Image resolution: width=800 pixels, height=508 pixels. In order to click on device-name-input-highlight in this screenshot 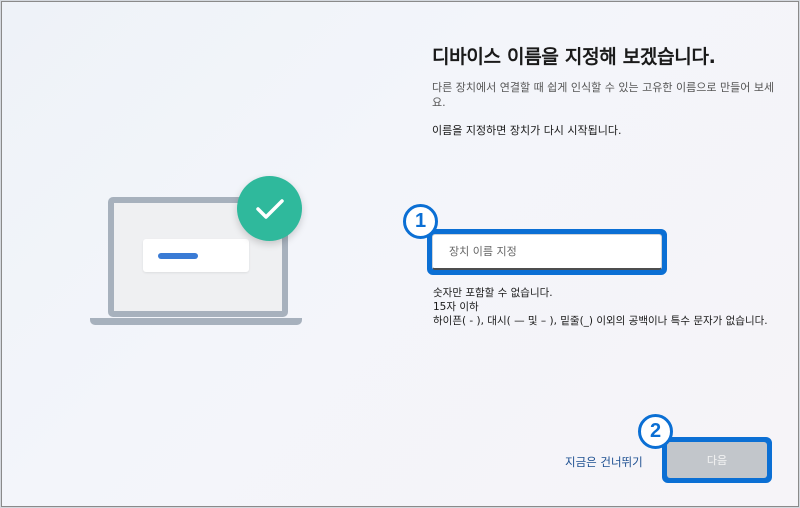, I will do `click(547, 252)`.